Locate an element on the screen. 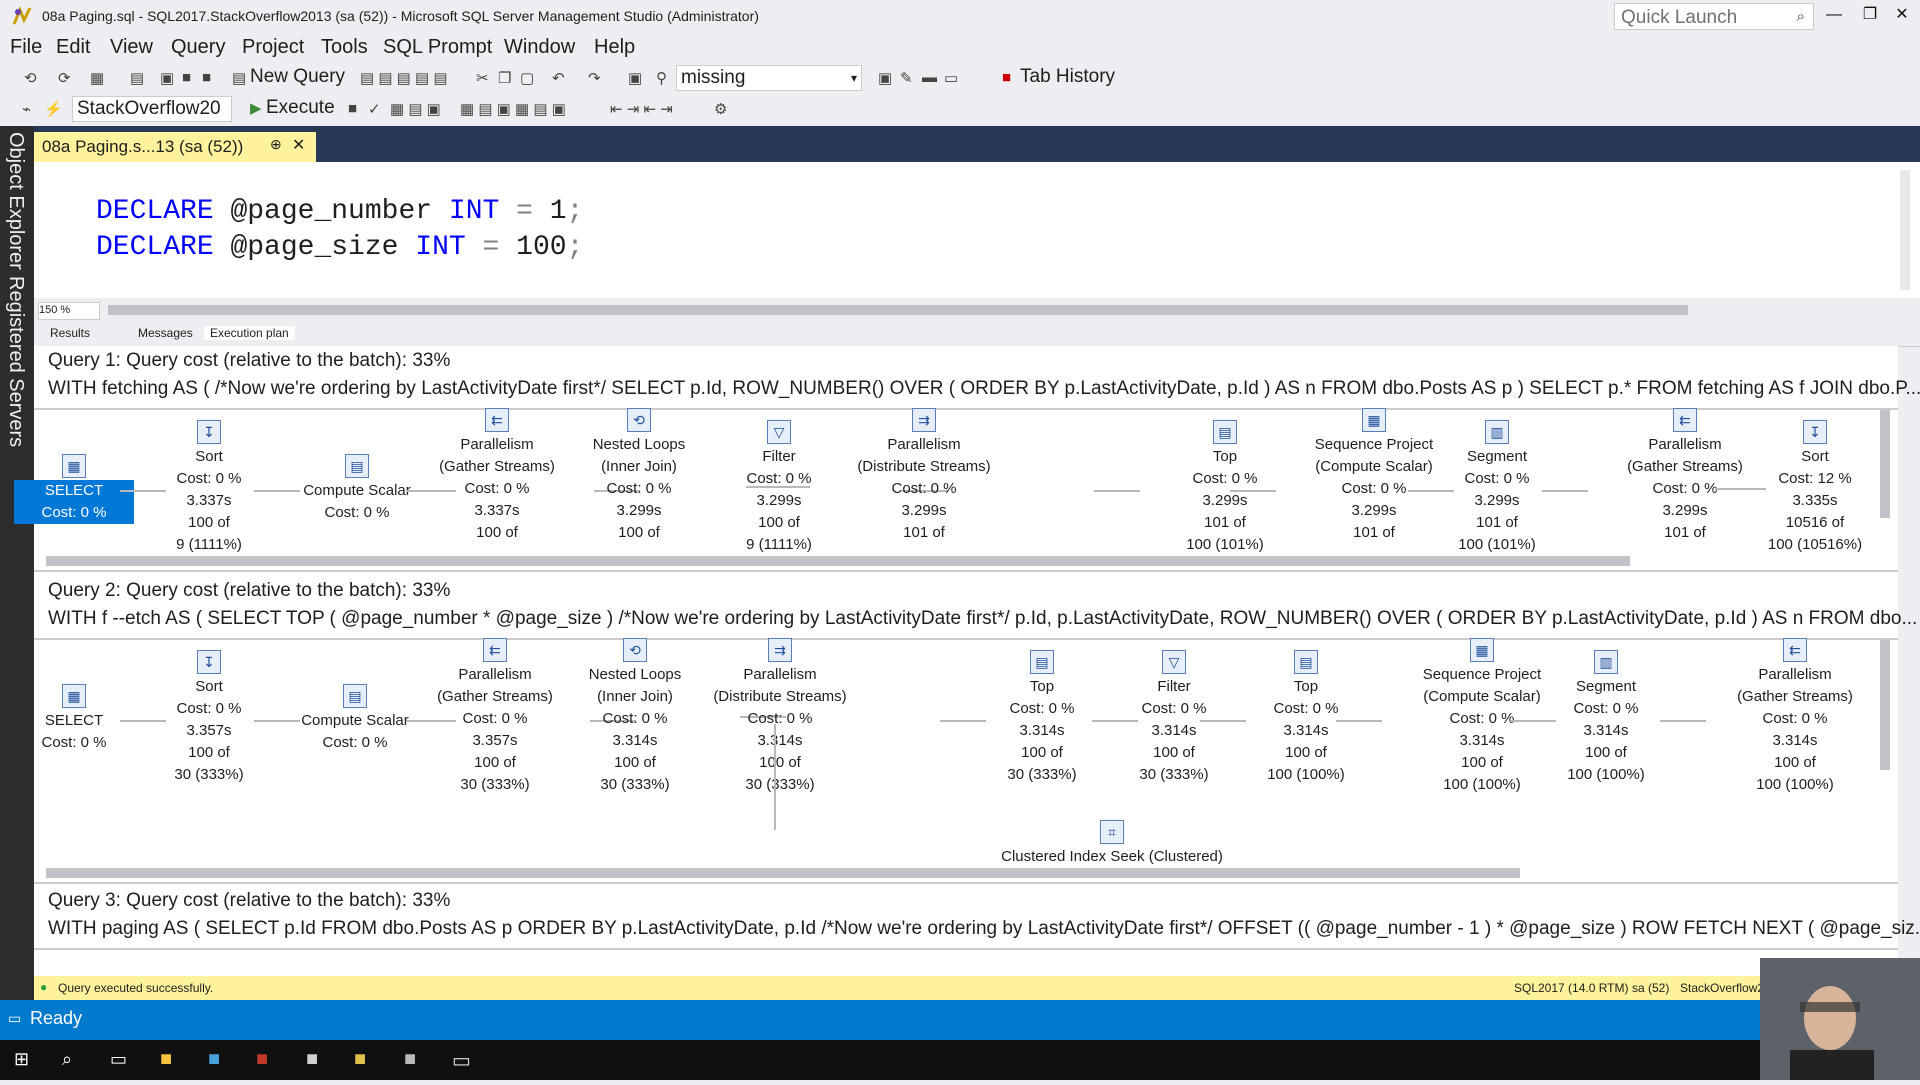 The height and width of the screenshot is (1085, 1920). menu-project: Project is located at coordinates (273, 47).